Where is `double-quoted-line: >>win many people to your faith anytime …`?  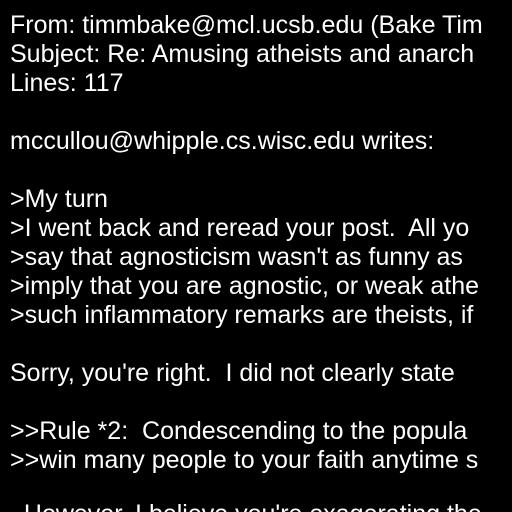 double-quoted-line: >>win many people to your faith anytime … is located at coordinates (244, 460).